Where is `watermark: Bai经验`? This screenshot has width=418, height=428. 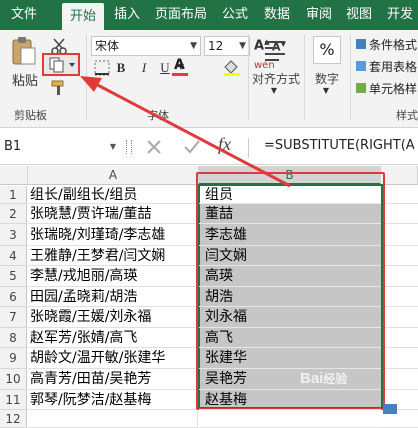
watermark: Bai经验 is located at coordinates (324, 378).